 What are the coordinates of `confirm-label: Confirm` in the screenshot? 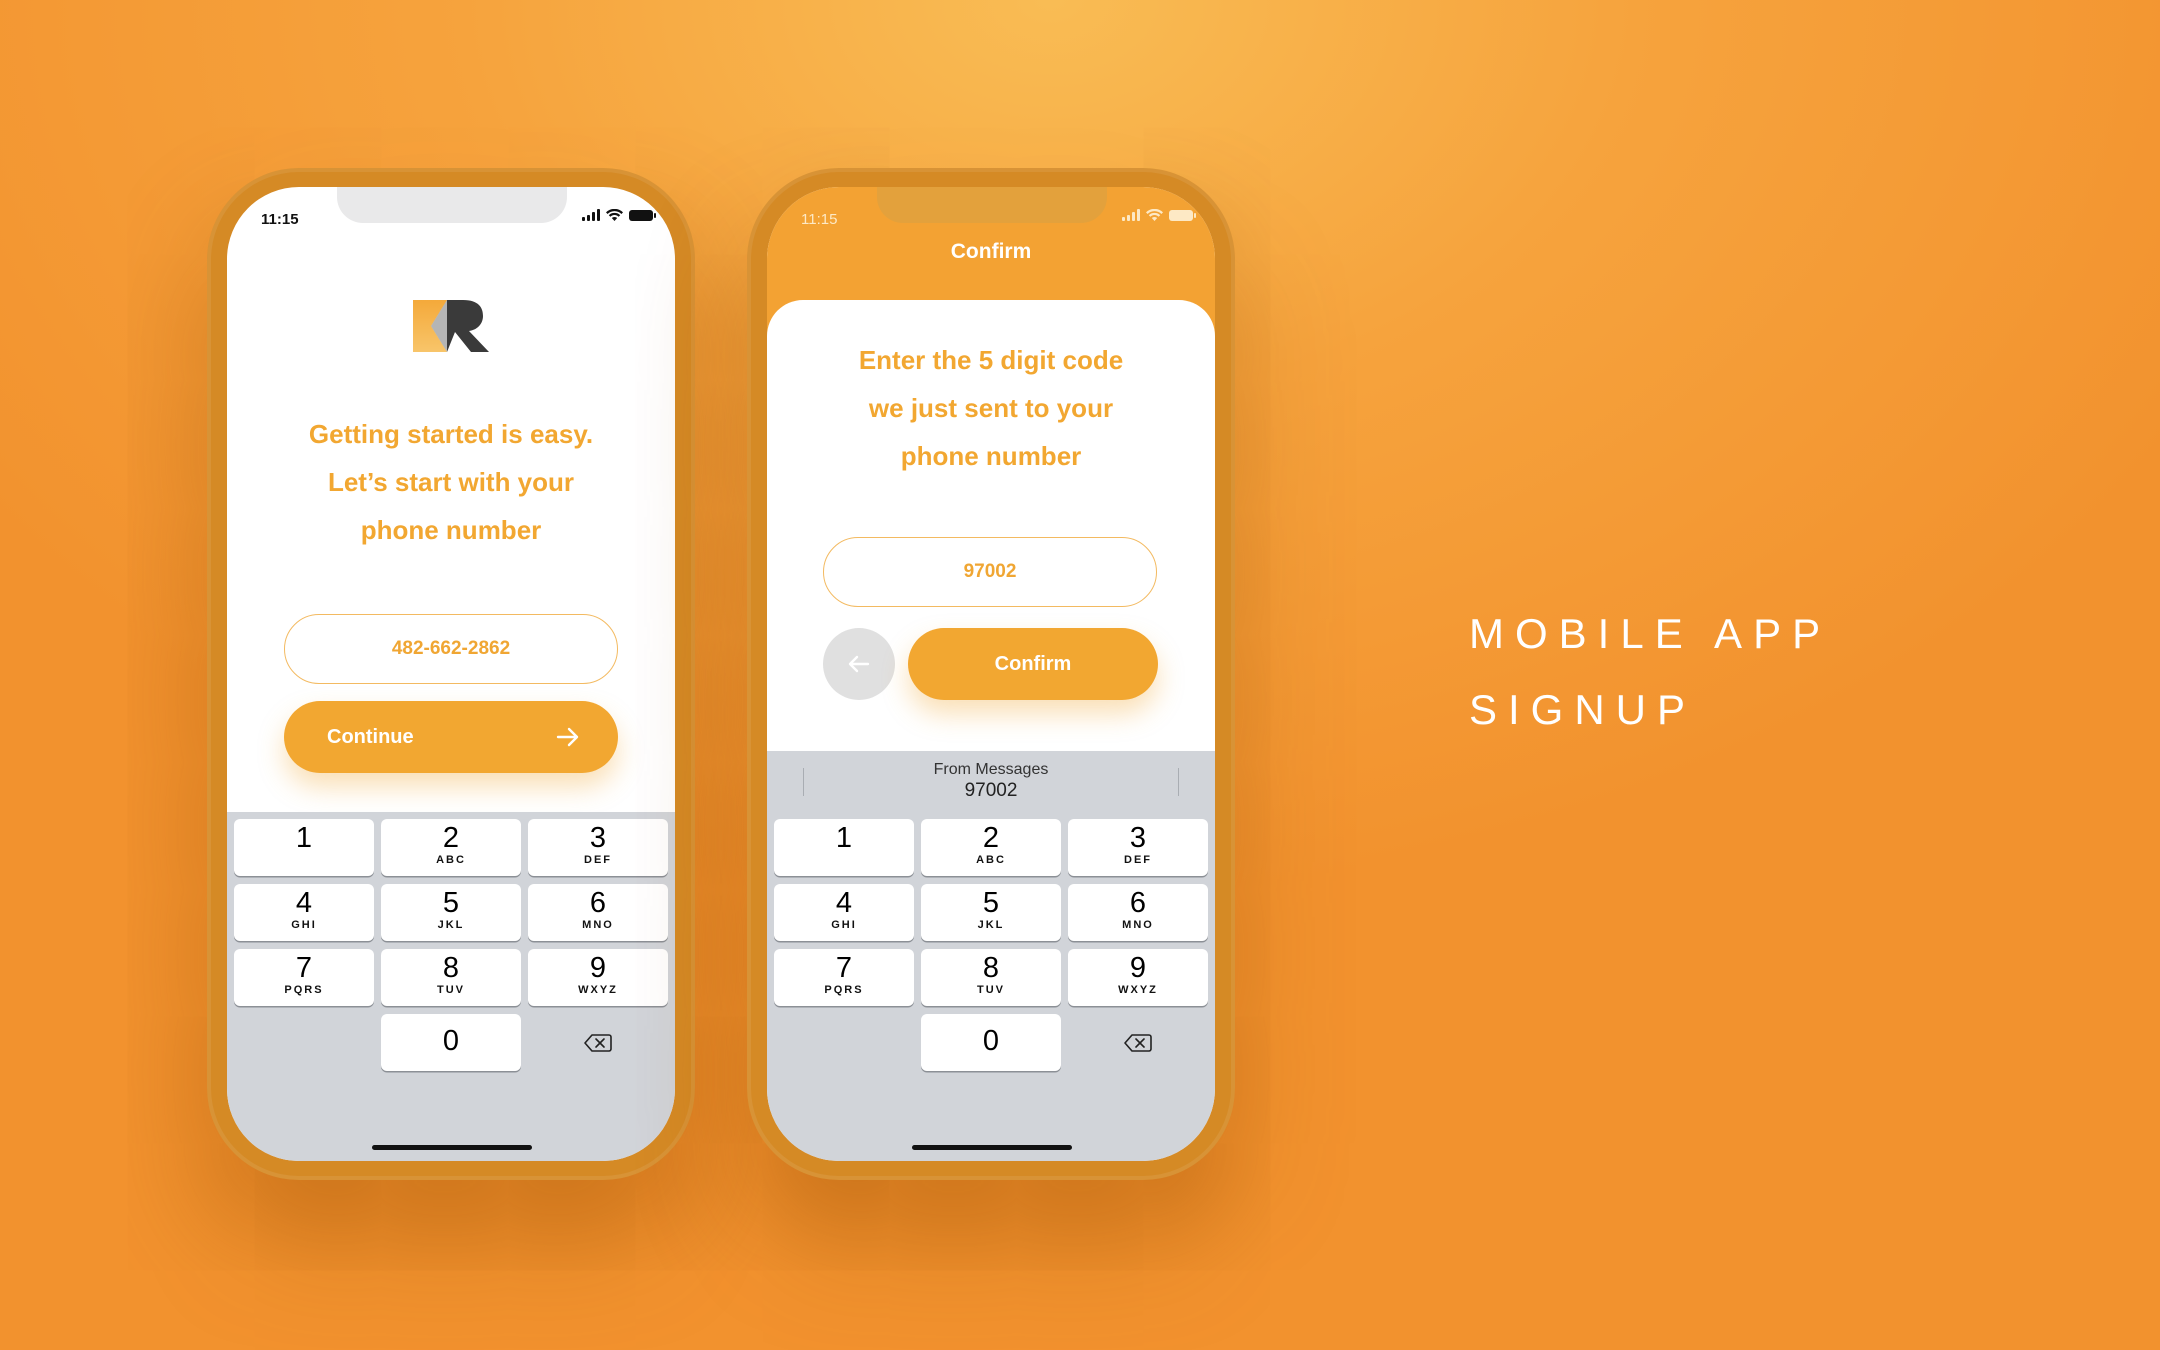 It's located at (1033, 663).